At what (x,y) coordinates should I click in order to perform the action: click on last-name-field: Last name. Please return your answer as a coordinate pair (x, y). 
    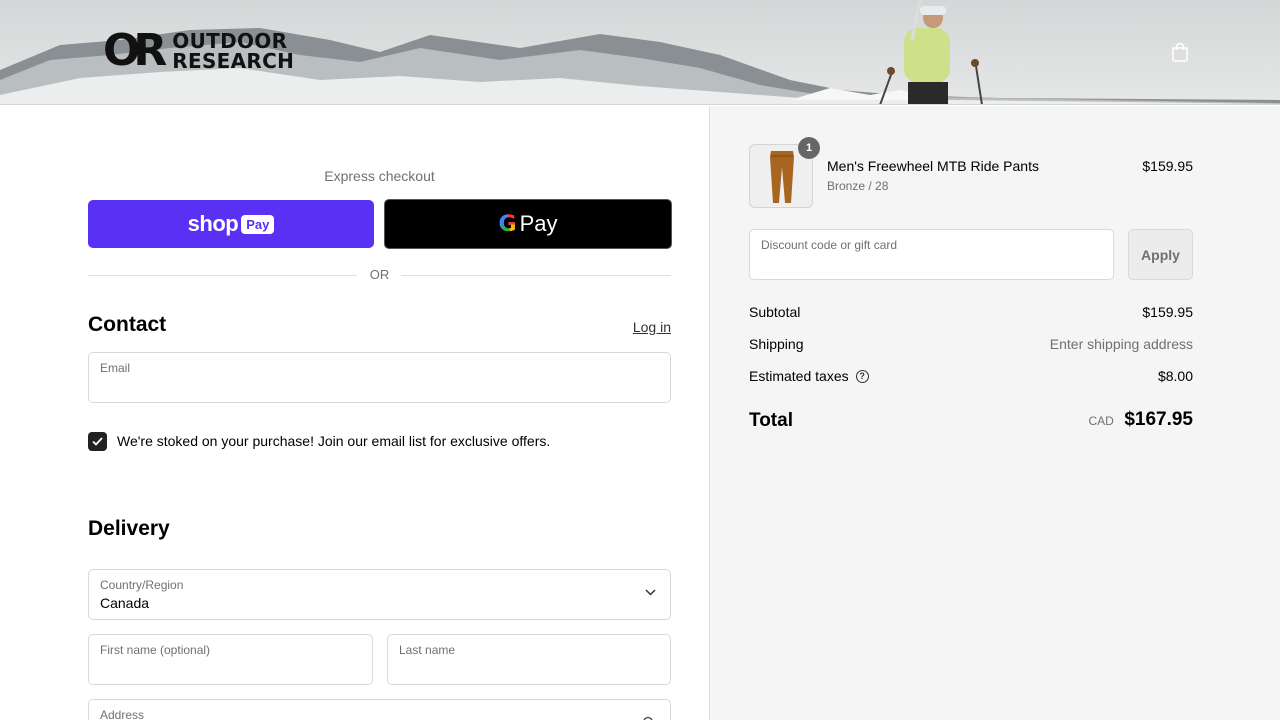
    Looking at the image, I should click on (529, 659).